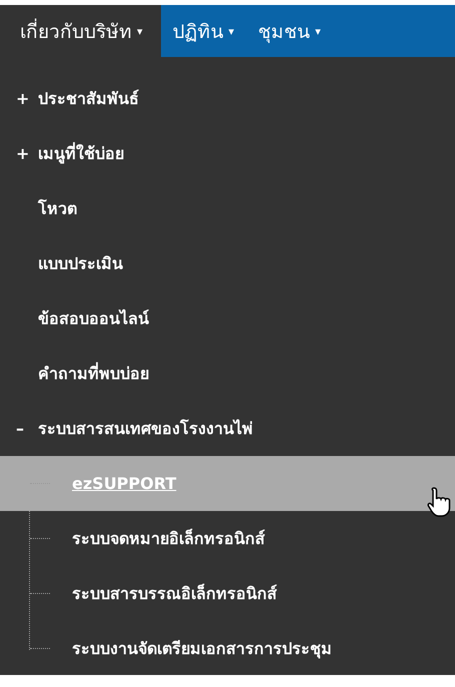 The height and width of the screenshot is (687, 455). I want to click on menu-item: + ประชาสัมพันธ์, so click(227, 98).